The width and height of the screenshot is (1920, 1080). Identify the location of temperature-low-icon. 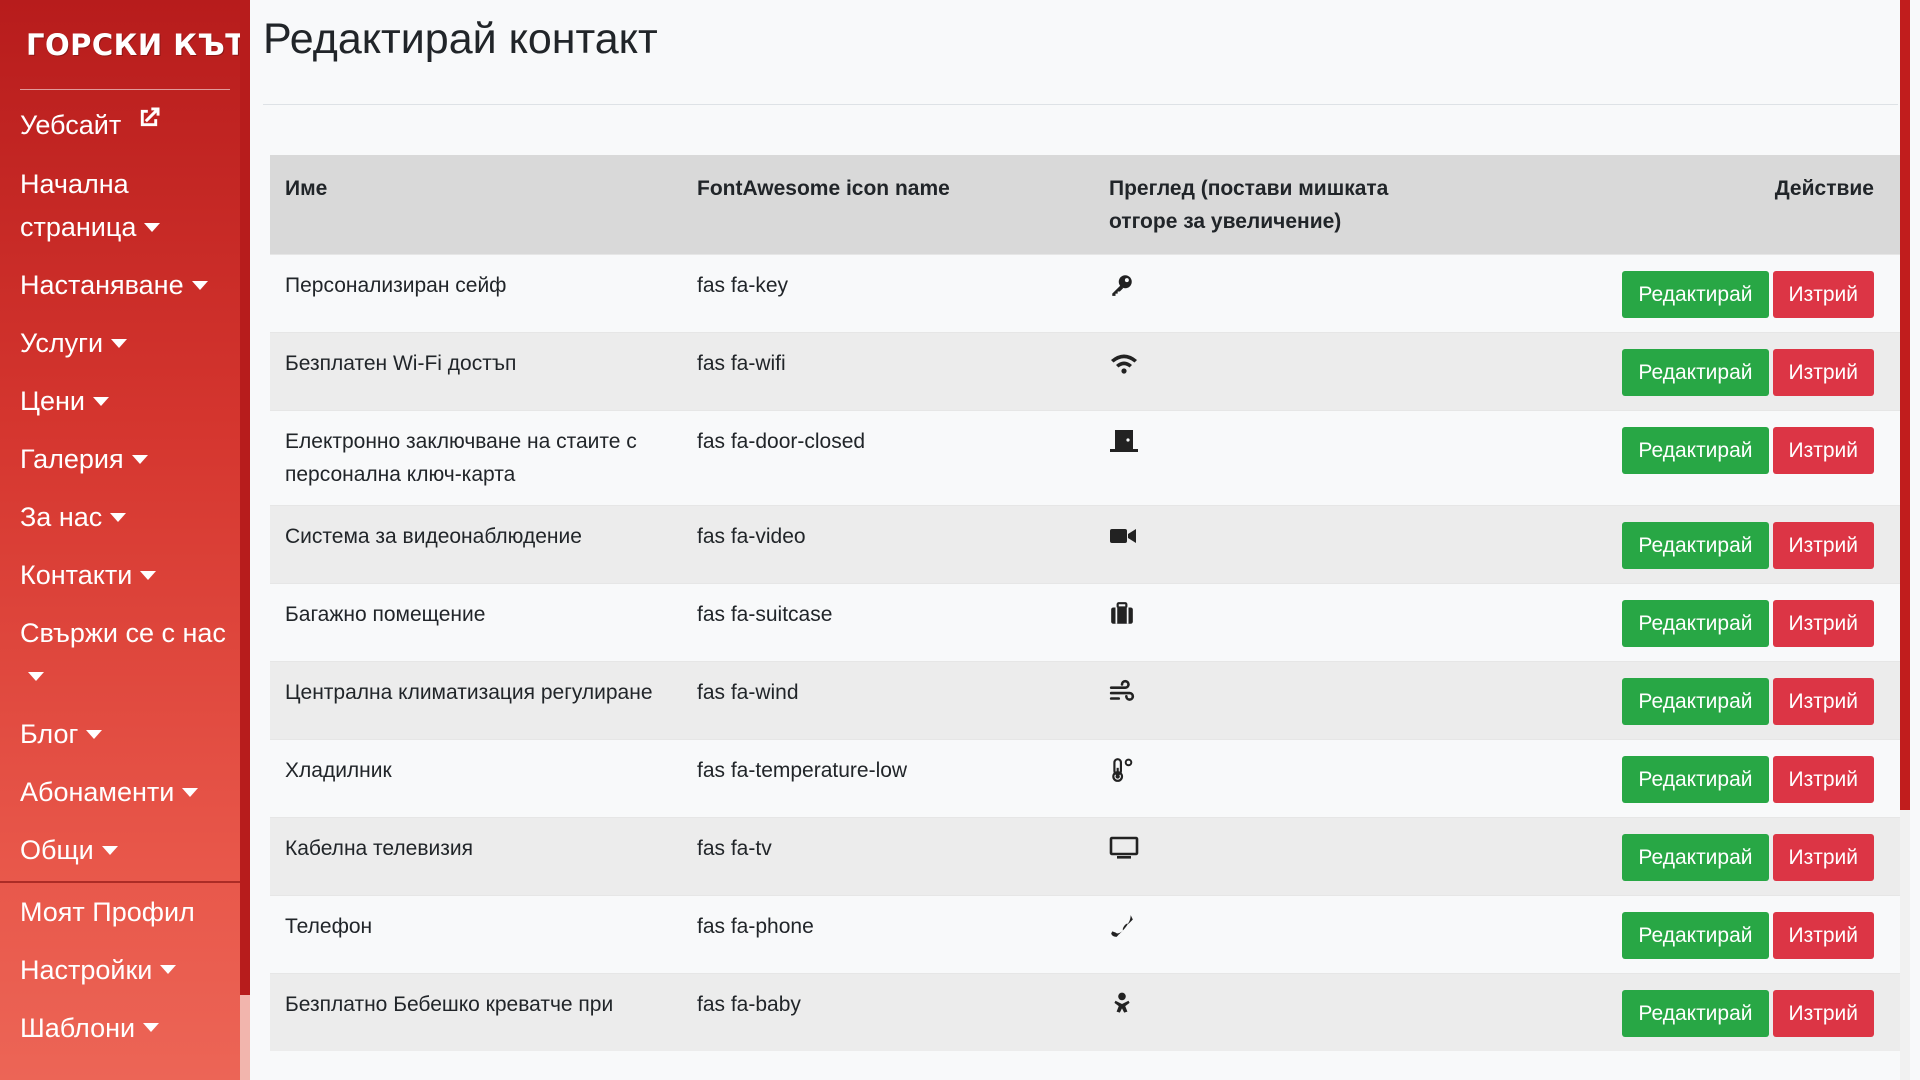
(1122, 770).